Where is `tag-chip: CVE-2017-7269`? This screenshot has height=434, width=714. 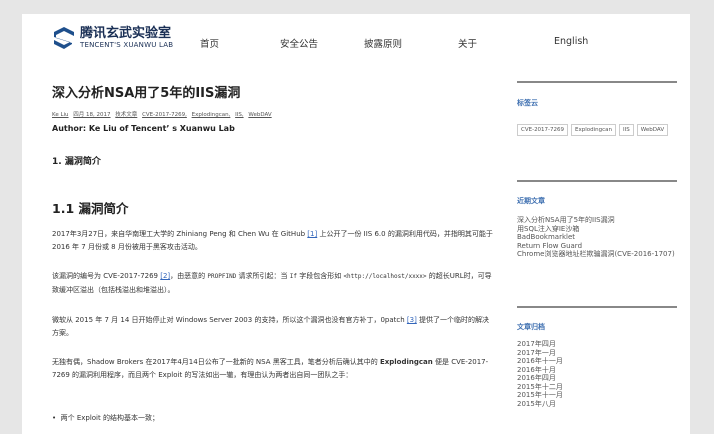
tag-chip: CVE-2017-7269 is located at coordinates (543, 130).